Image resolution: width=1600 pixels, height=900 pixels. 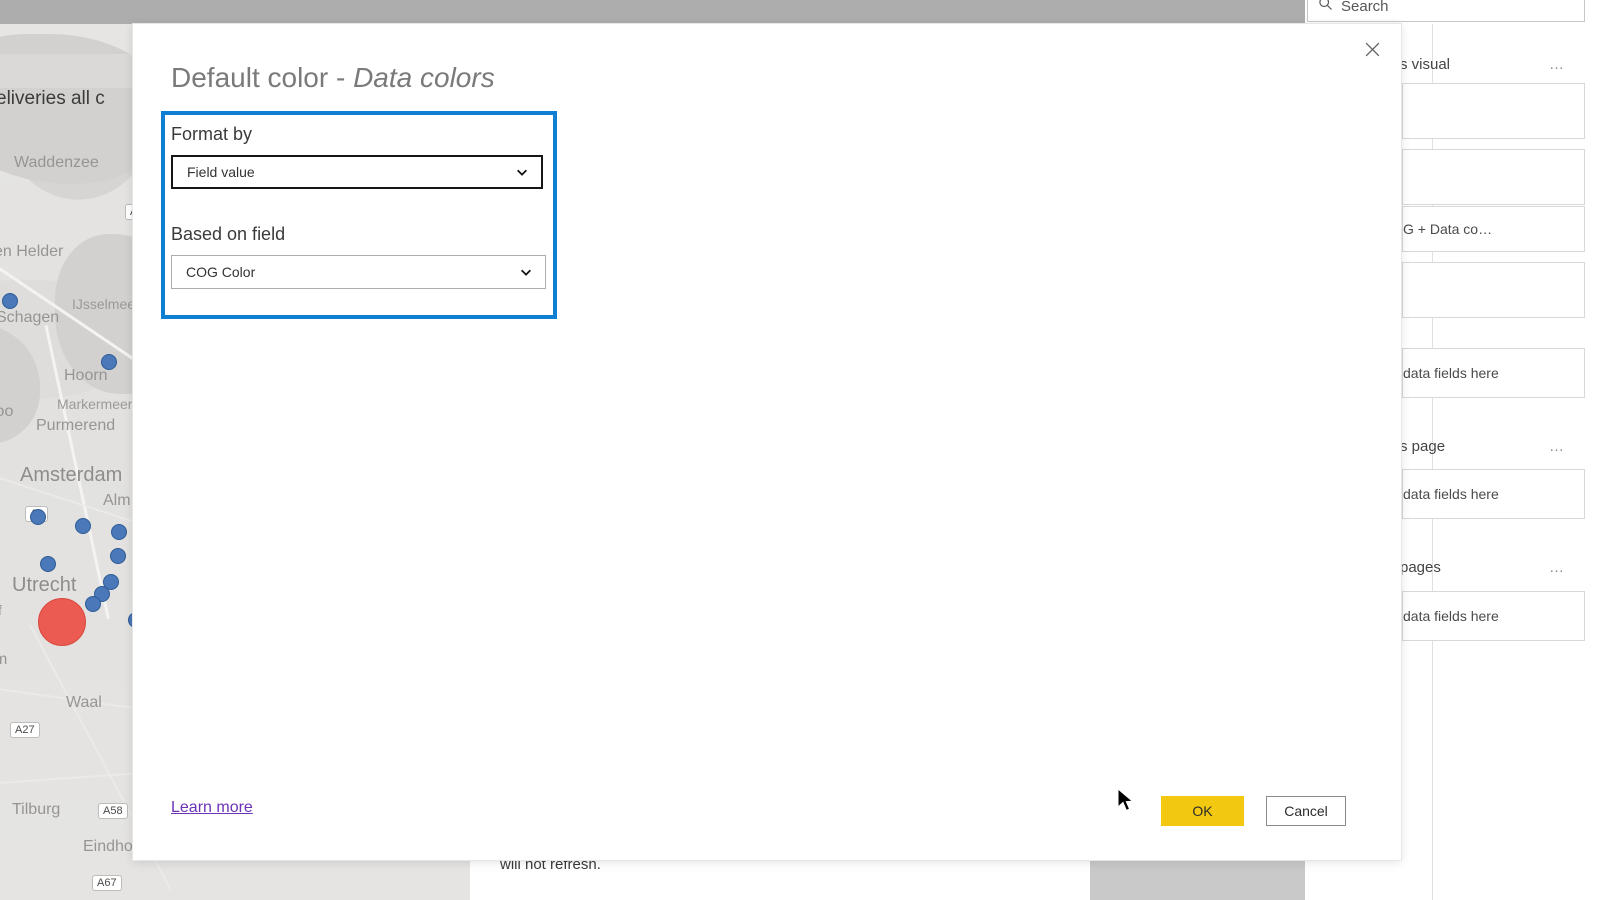 What do you see at coordinates (212, 808) in the screenshot?
I see `learn-more-link: Learn more` at bounding box center [212, 808].